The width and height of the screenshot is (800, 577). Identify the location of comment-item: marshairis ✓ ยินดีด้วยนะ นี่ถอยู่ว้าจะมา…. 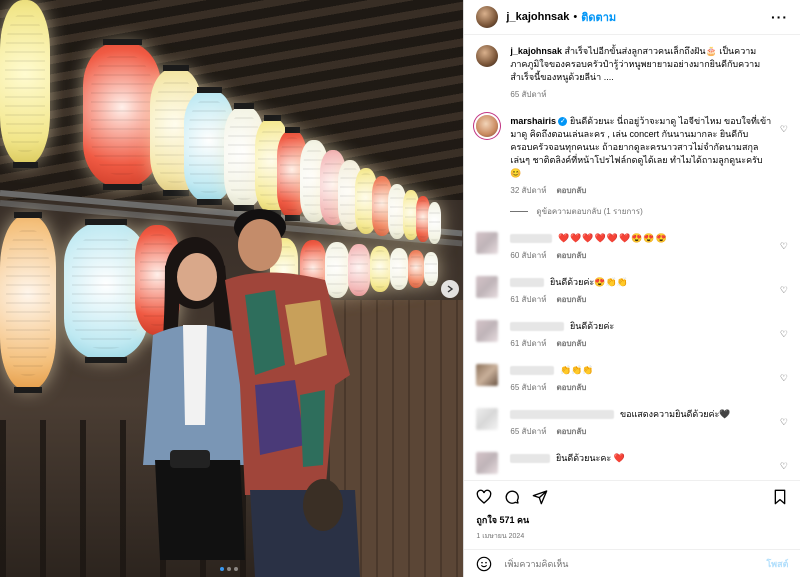
(632, 156).